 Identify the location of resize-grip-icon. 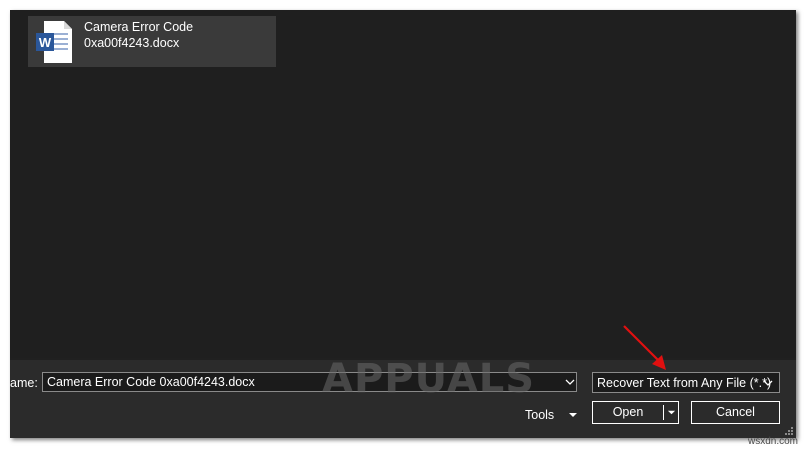
(789, 431).